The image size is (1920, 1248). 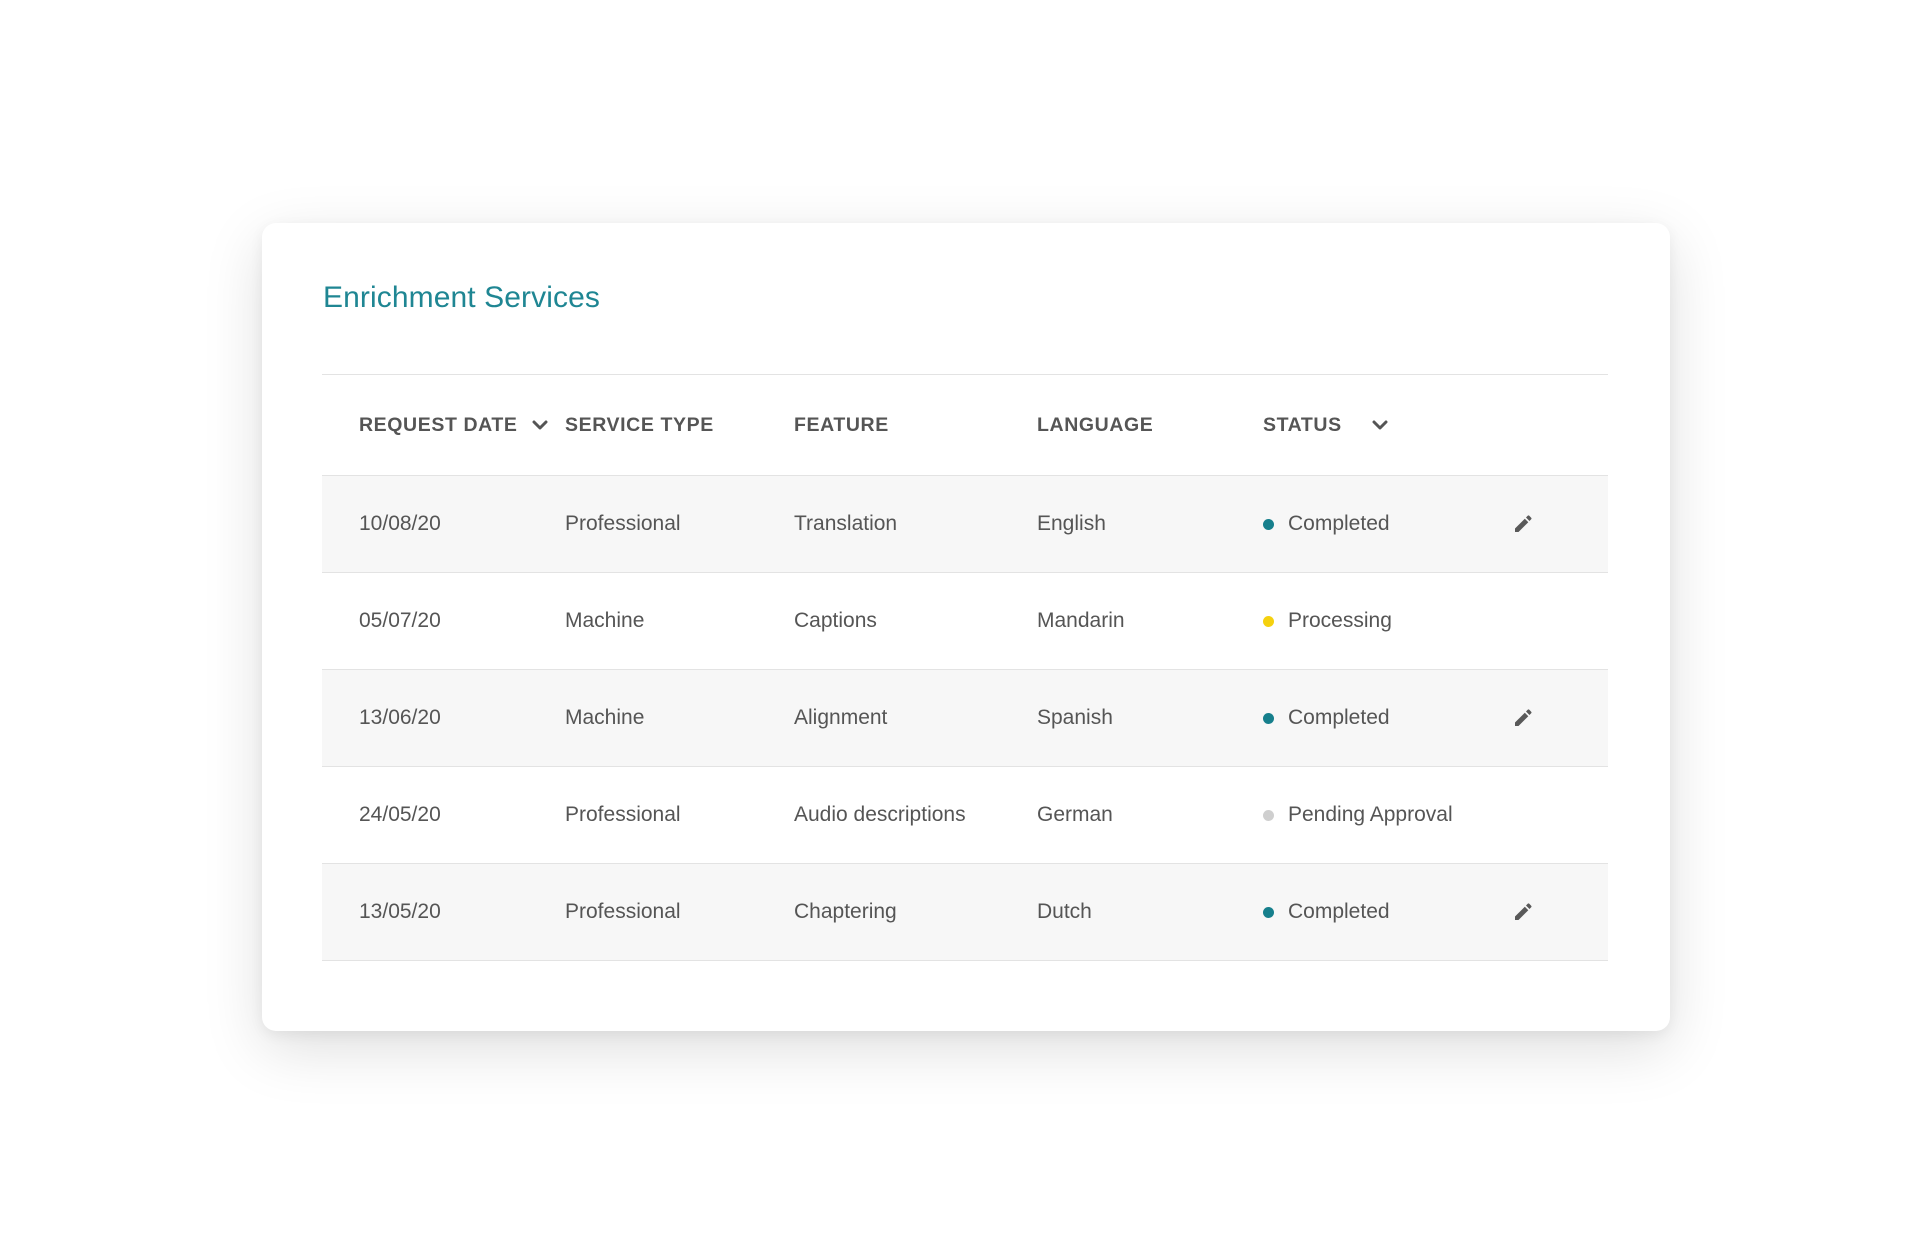 I want to click on request-date-value: 13/05/20, so click(x=400, y=911).